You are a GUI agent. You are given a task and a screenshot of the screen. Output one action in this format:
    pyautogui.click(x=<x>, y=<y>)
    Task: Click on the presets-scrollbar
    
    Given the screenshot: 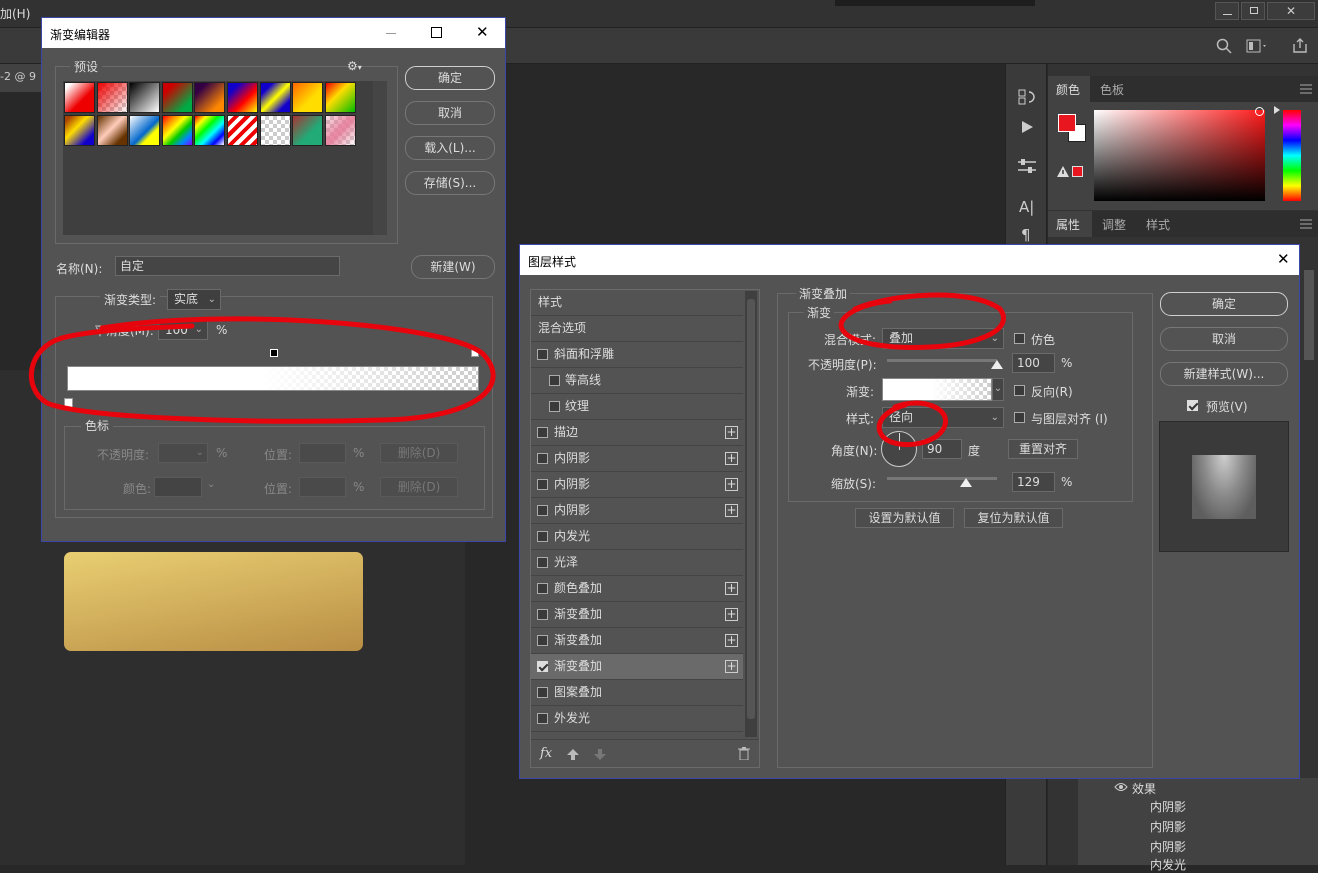 What is the action you would take?
    pyautogui.click(x=380, y=158)
    